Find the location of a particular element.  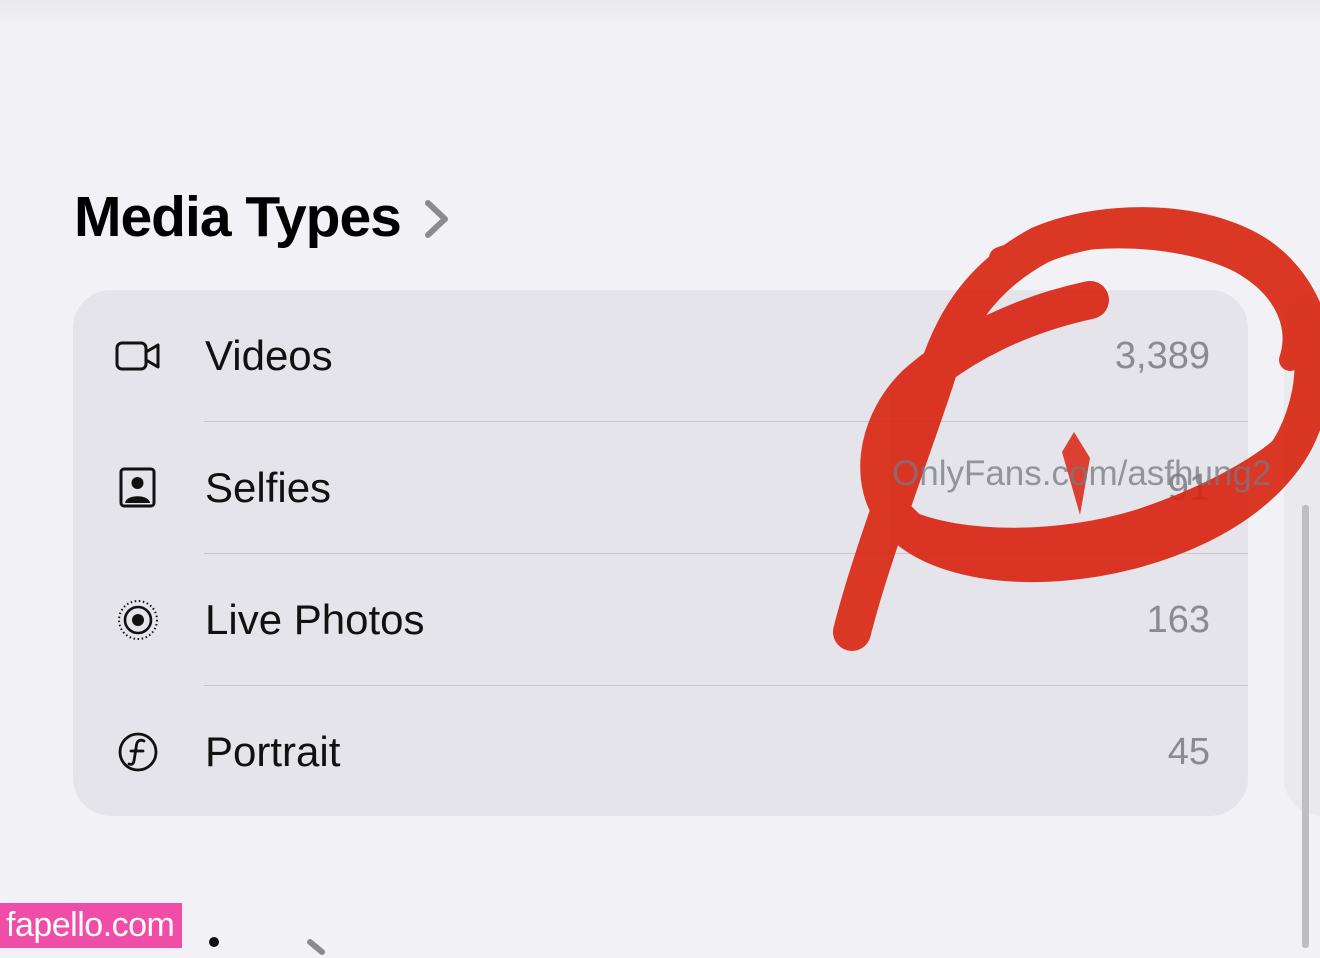

next-section-header-peek is located at coordinates (267, 946).